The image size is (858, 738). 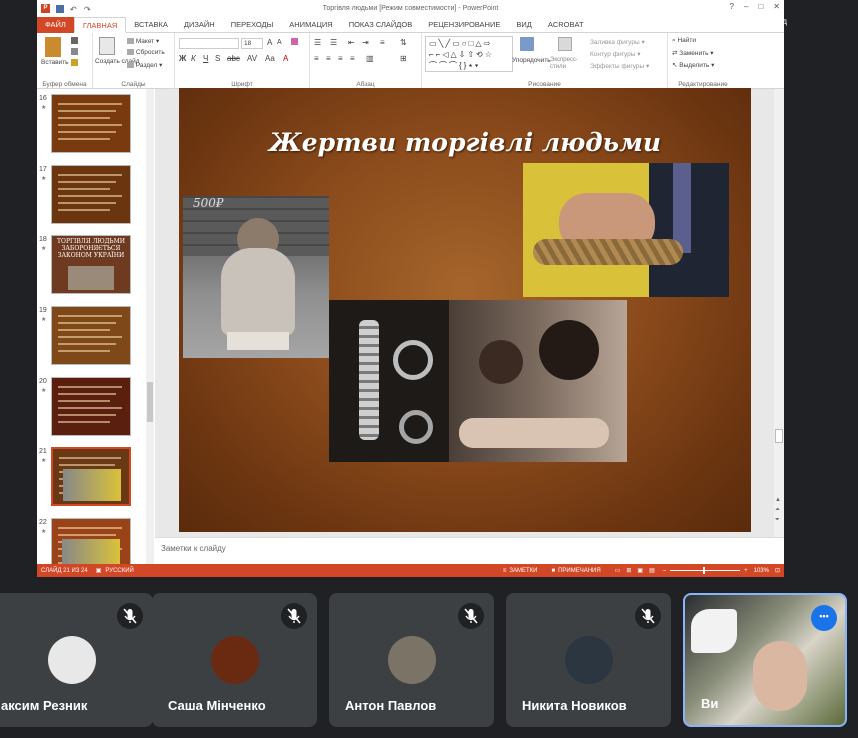 I want to click on increase-indent-icon: ⇥, so click(x=365, y=42).